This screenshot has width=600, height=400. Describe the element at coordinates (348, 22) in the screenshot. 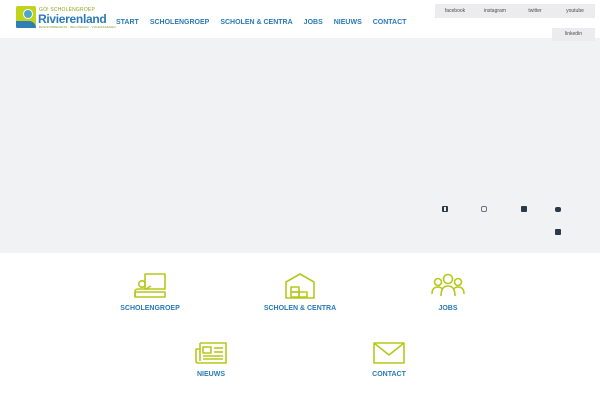

I see `nav-item-nieuws: NIEUWS` at that location.